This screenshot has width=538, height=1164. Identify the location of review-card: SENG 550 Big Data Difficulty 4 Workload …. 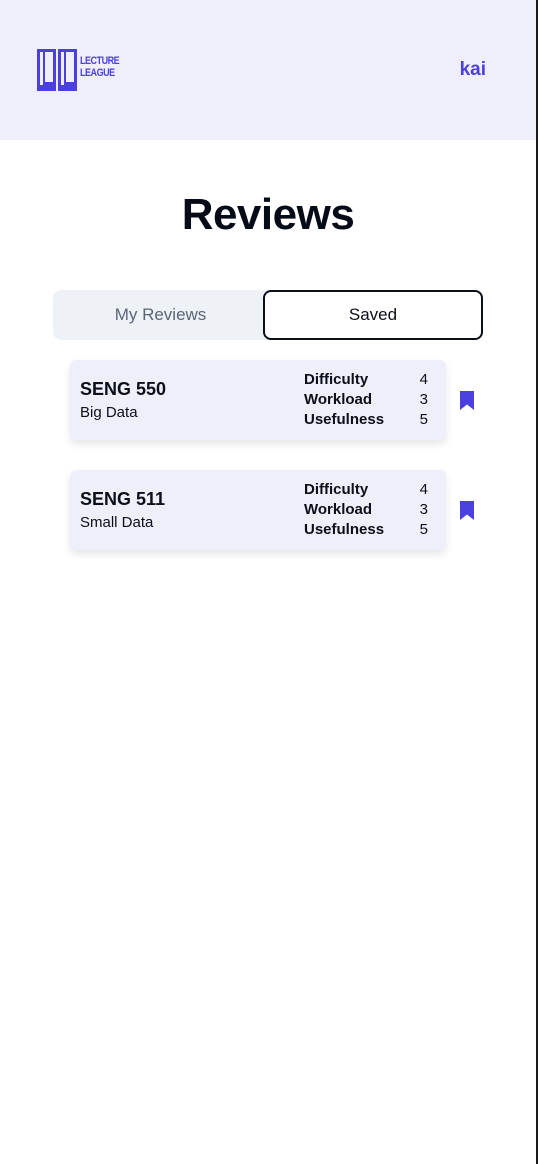
(258, 400).